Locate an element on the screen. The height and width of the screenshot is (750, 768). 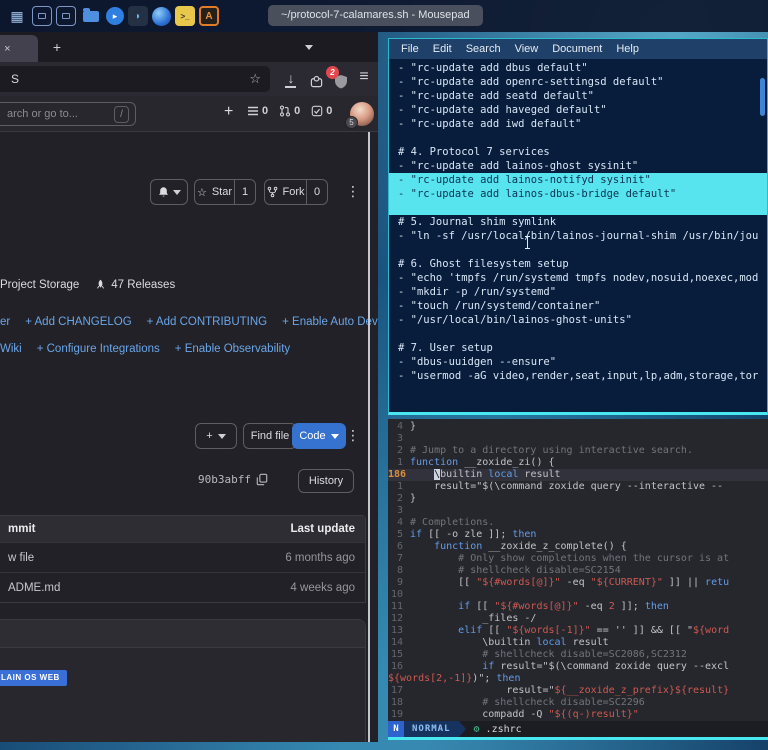
vim-line: 14 \builtin local result is located at coordinates (578, 643).